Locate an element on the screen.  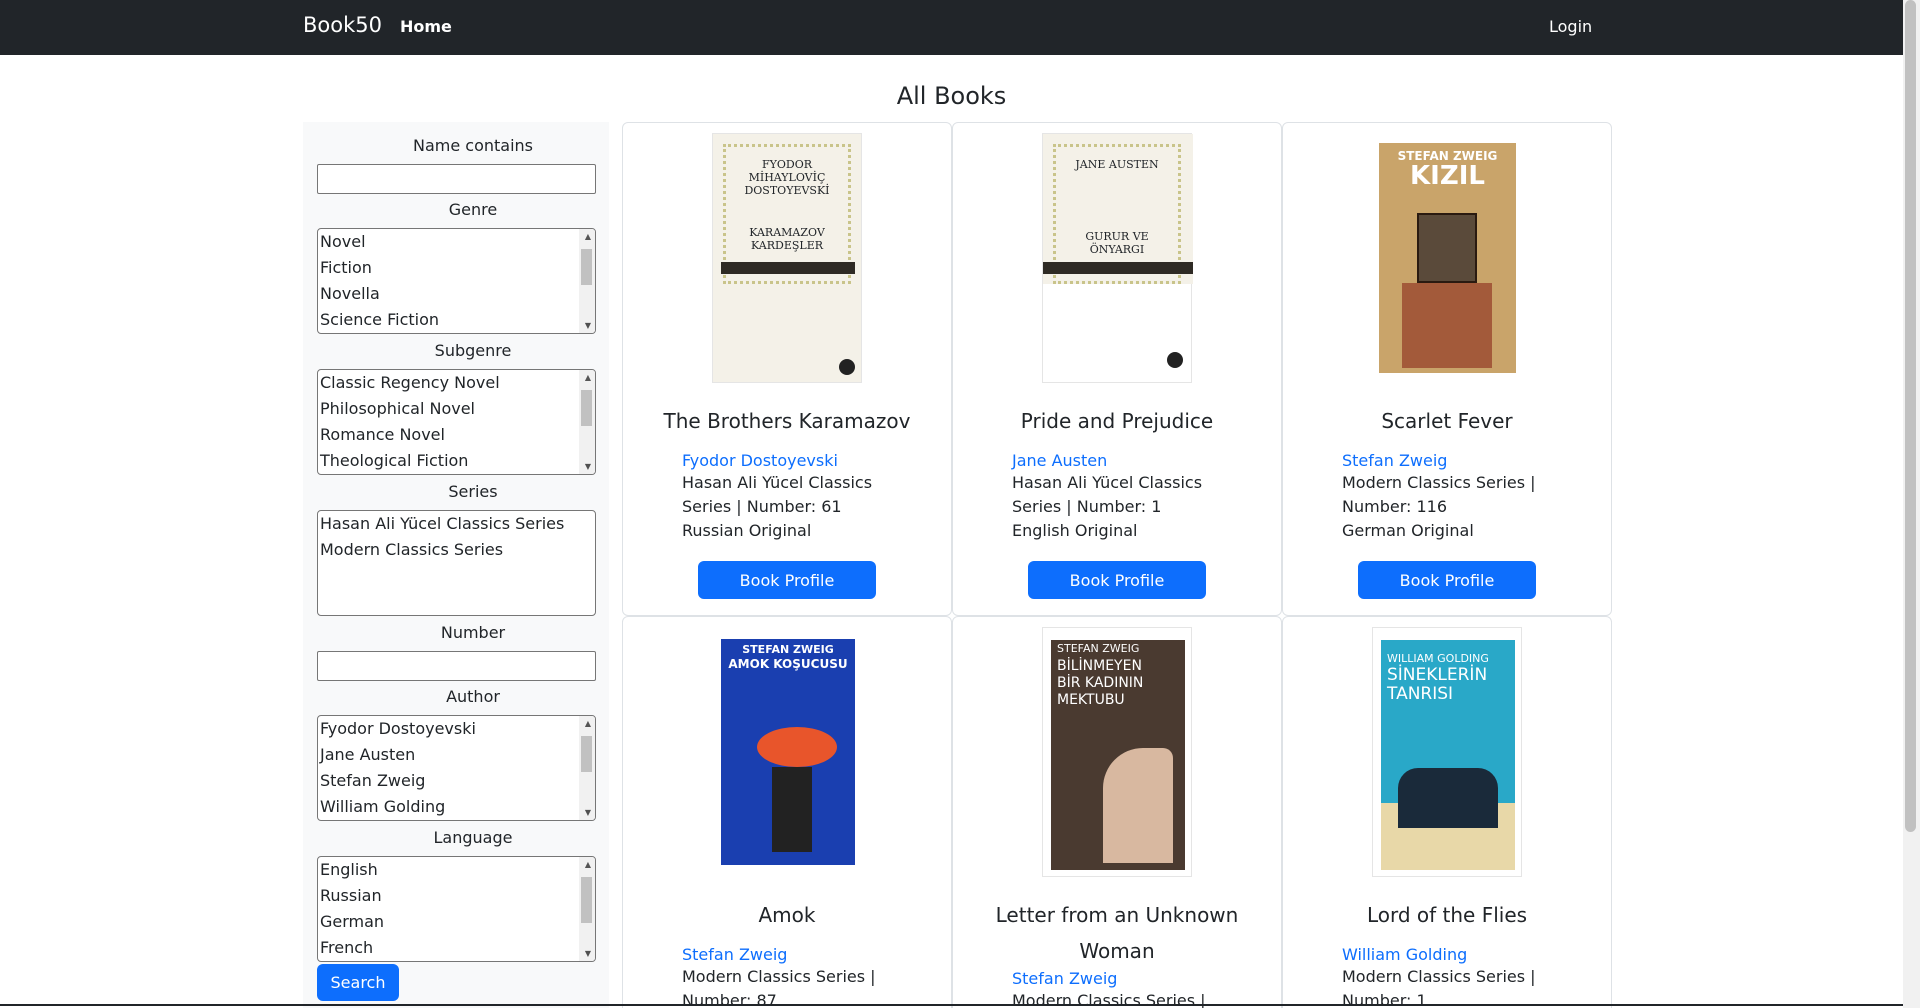
navbar: Book50 Home Login is located at coordinates (951, 27).